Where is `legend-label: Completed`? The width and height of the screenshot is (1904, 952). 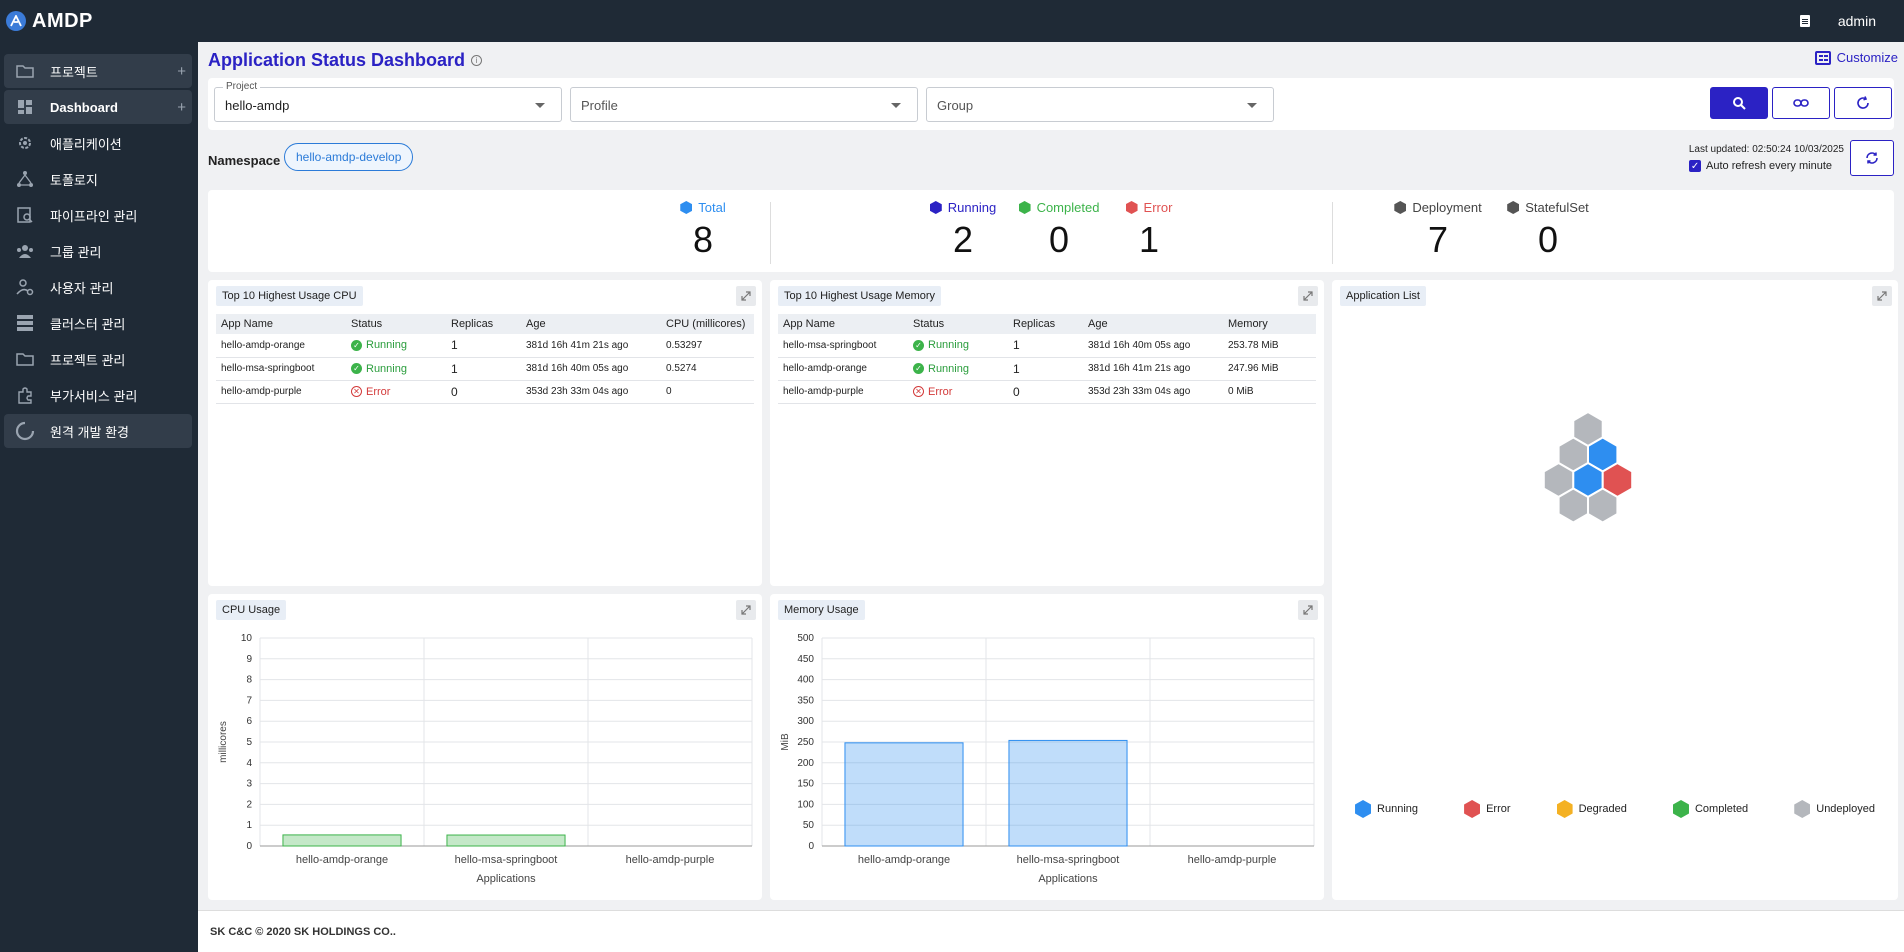 legend-label: Completed is located at coordinates (1721, 809).